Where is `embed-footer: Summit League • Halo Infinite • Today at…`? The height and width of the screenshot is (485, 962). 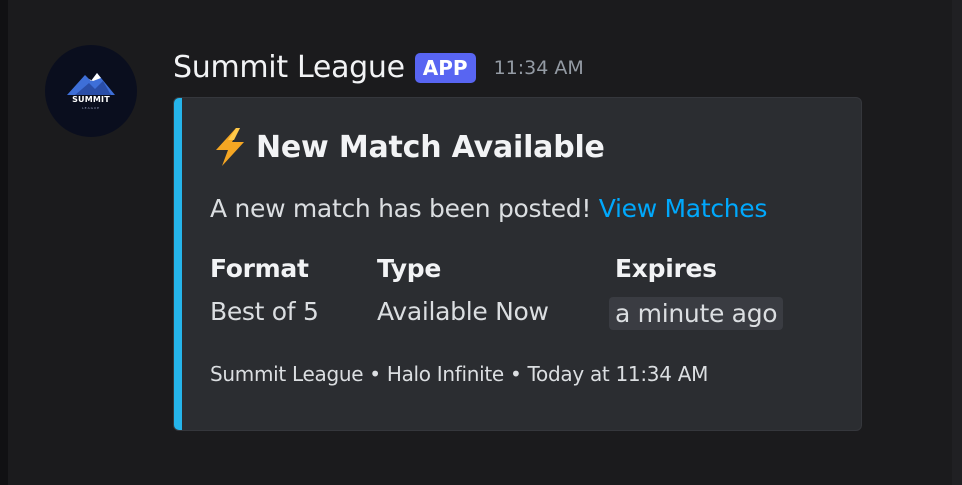
embed-footer: Summit League • Halo Infinite • Today at… is located at coordinates (459, 374).